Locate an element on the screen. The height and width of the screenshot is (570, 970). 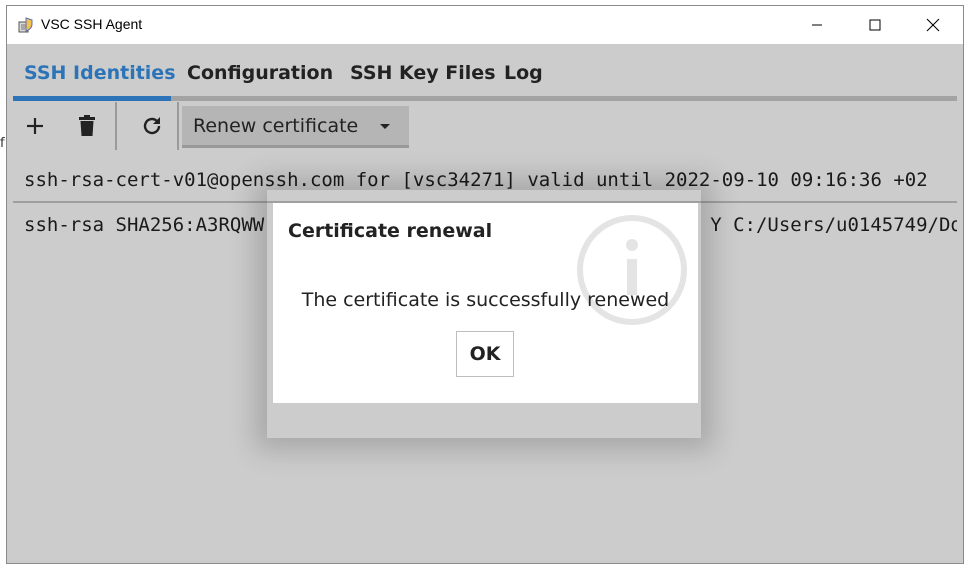
tab-ssh-identities: SSH Identities is located at coordinates (100, 73).